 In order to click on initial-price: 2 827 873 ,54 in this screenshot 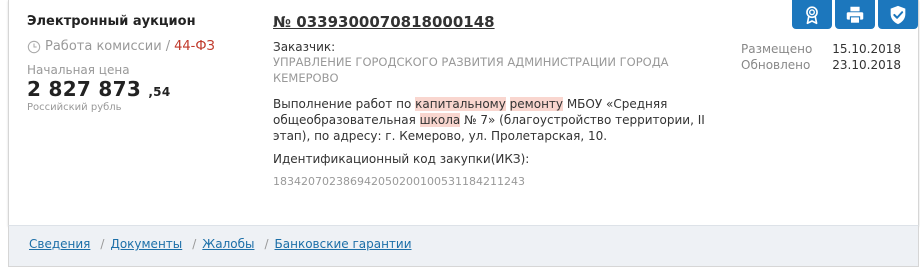, I will do `click(142, 90)`.